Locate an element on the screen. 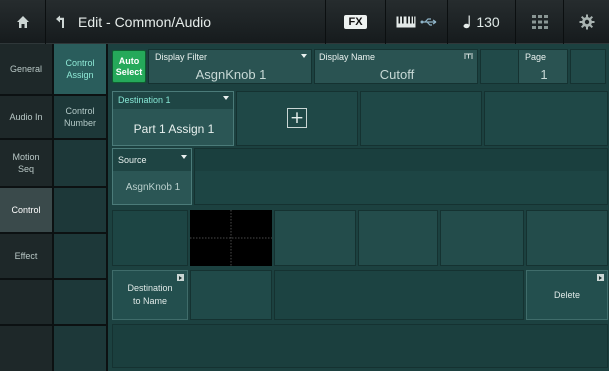  display-name-field: Display Name Cutoff is located at coordinates (396, 66).